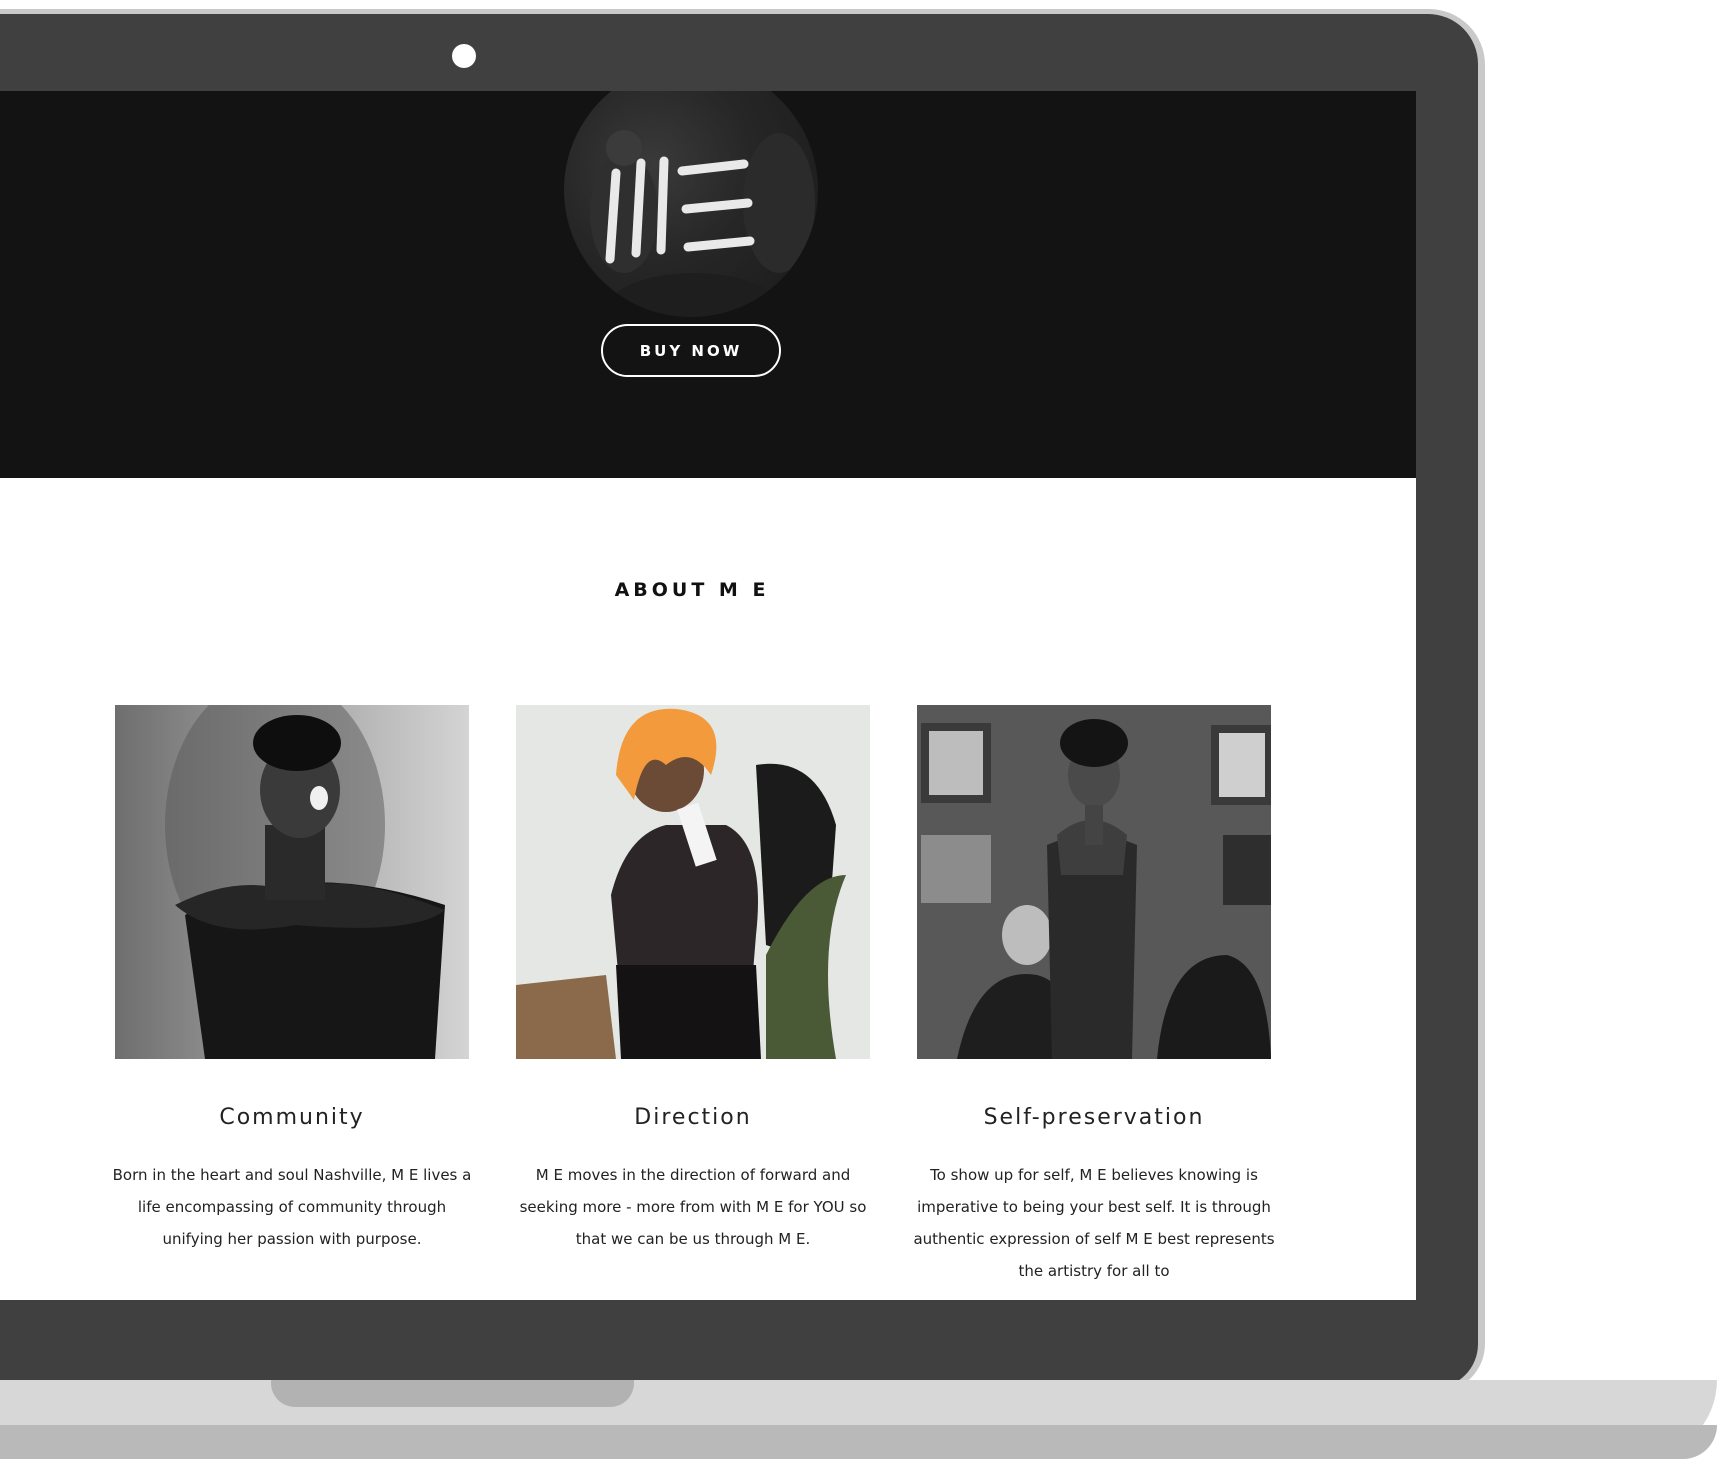  Describe the element at coordinates (452, 1393) in the screenshot. I see `laptop-hinge-notch` at that location.